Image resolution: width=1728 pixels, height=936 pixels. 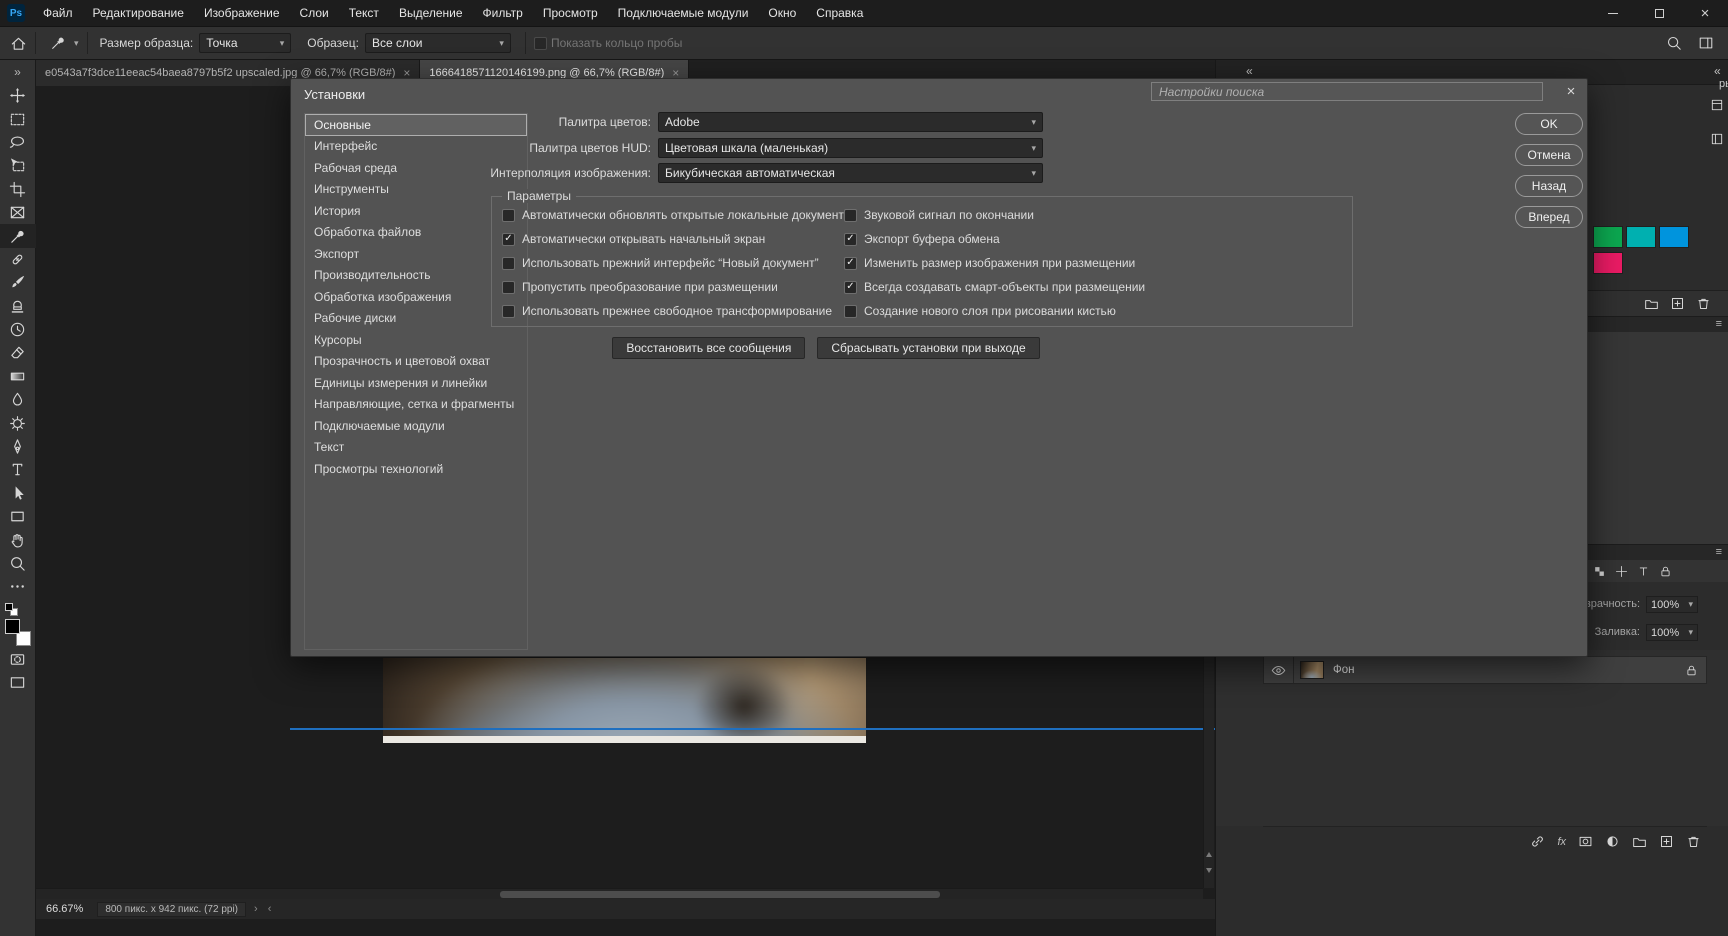 I want to click on rectangle-tool, so click(x=18, y=516).